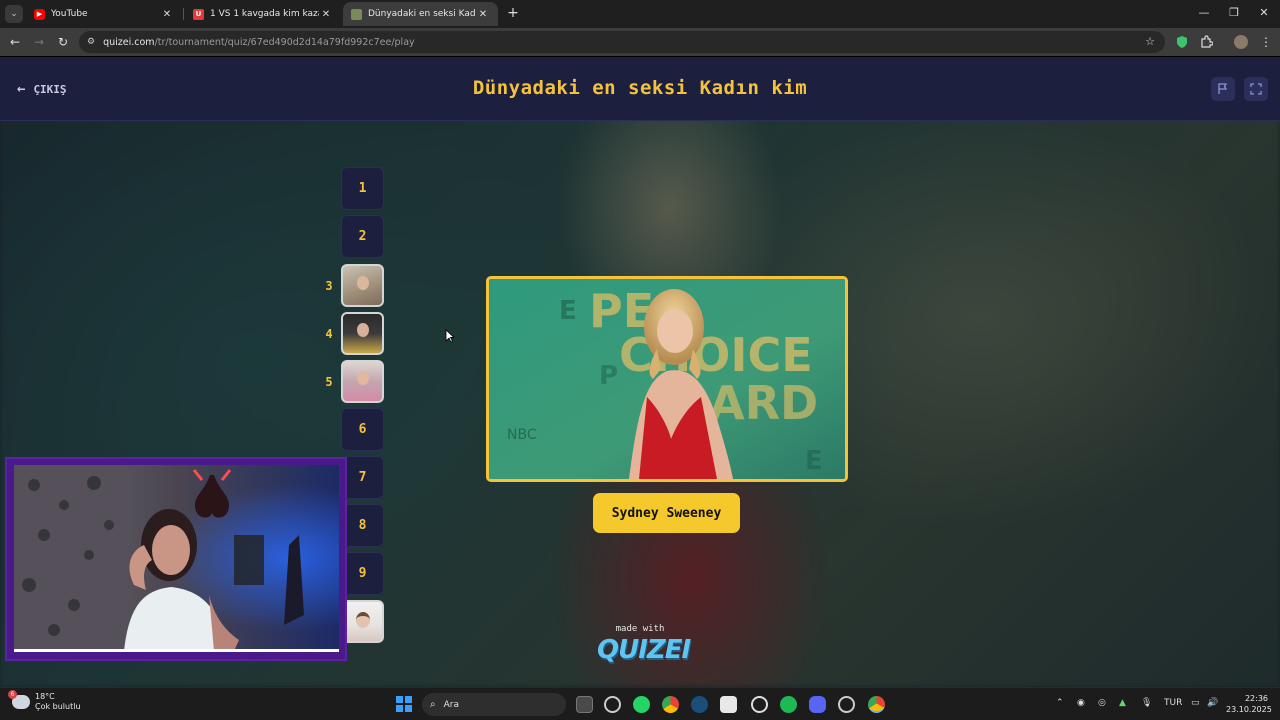  I want to click on close-window-icon: ✕, so click(1264, 12).